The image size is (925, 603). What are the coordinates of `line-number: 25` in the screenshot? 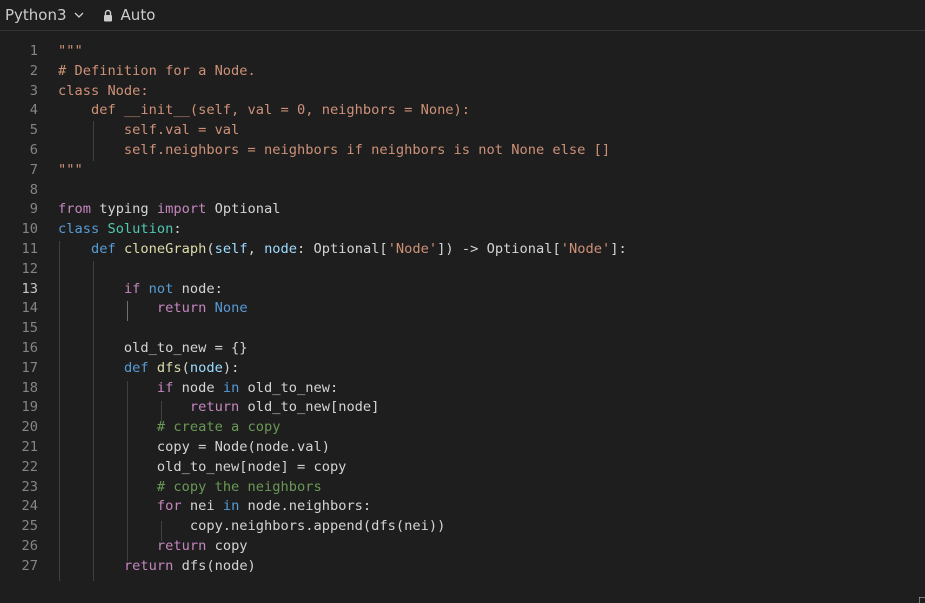 It's located at (29, 526).